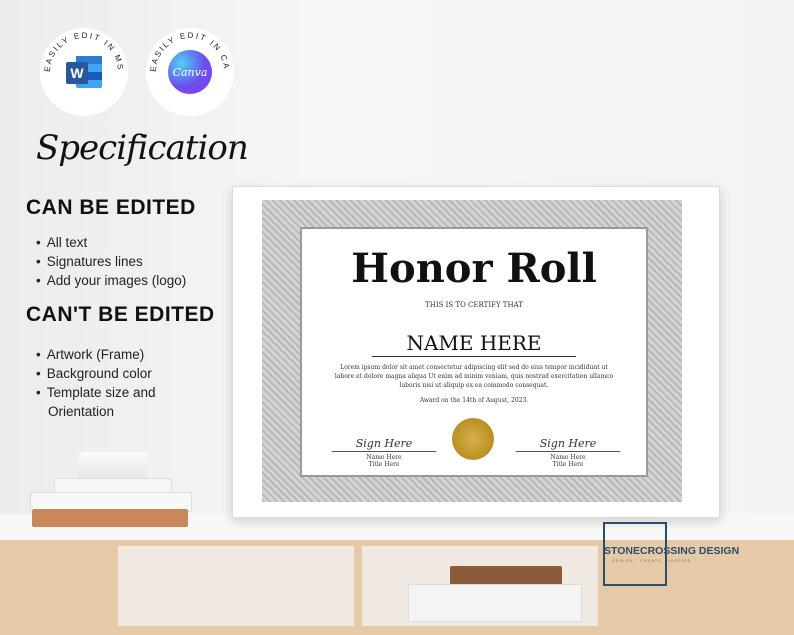 The width and height of the screenshot is (794, 635). I want to click on award-date: Award on the 14th of August, 2023., so click(474, 400).